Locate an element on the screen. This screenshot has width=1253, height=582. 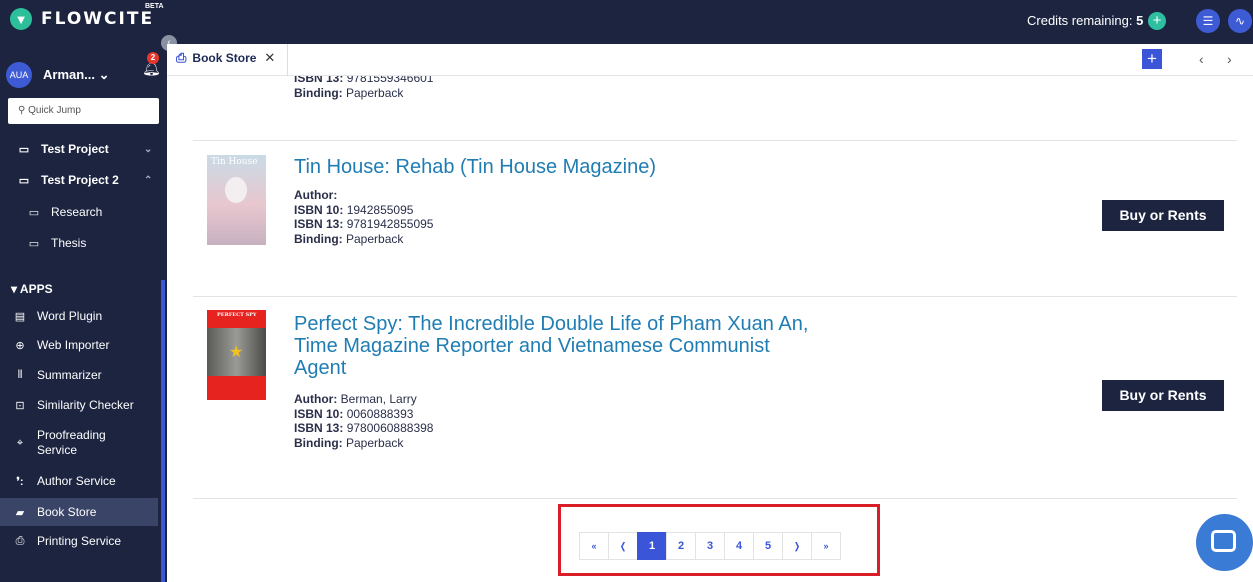
sidebar-item-web-importer: ⊕ Web Importer is located at coordinates (80, 345).